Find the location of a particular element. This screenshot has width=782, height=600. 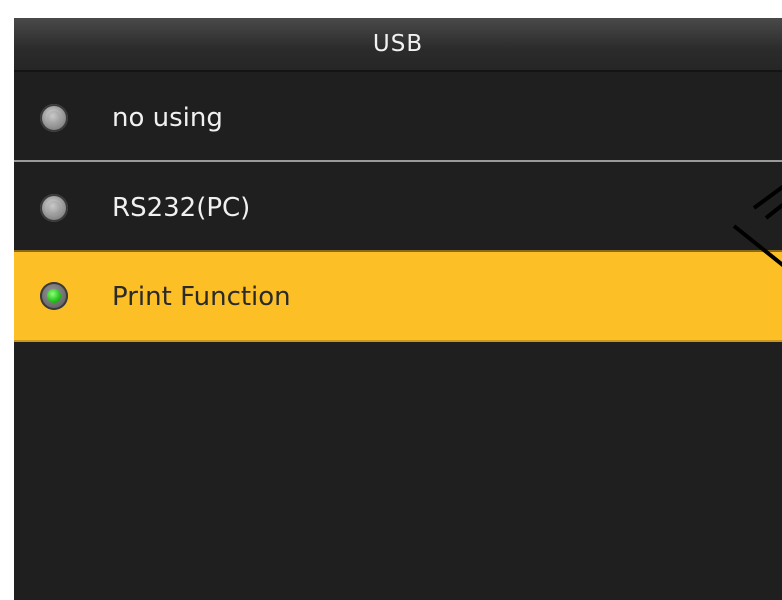

option-print-function: Print Function is located at coordinates (398, 297).